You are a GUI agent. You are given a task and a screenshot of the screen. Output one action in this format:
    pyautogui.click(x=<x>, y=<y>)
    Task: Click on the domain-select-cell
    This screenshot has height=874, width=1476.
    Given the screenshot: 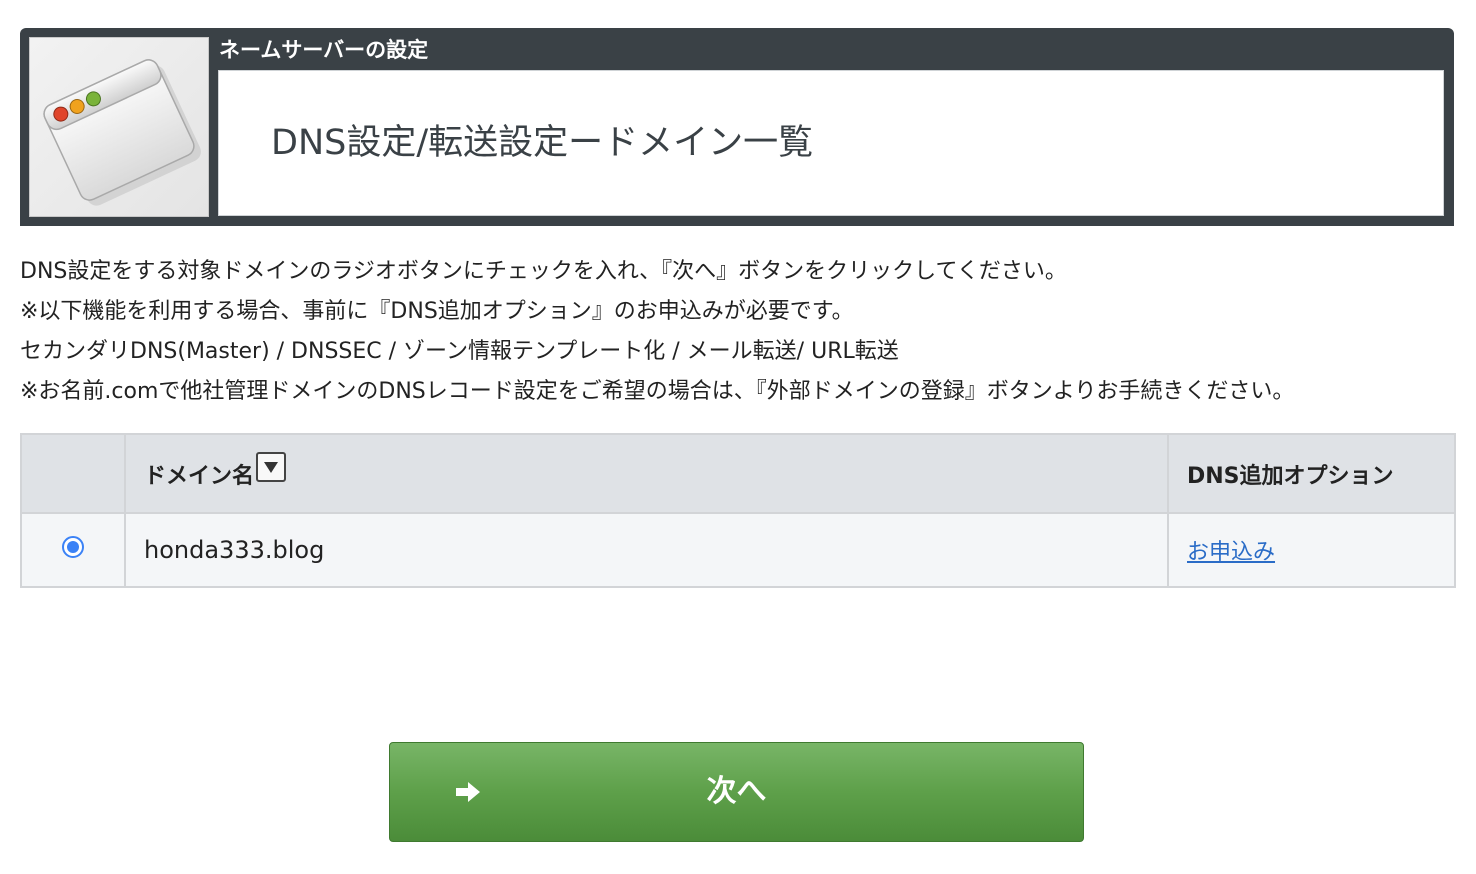 What is the action you would take?
    pyautogui.click(x=73, y=550)
    